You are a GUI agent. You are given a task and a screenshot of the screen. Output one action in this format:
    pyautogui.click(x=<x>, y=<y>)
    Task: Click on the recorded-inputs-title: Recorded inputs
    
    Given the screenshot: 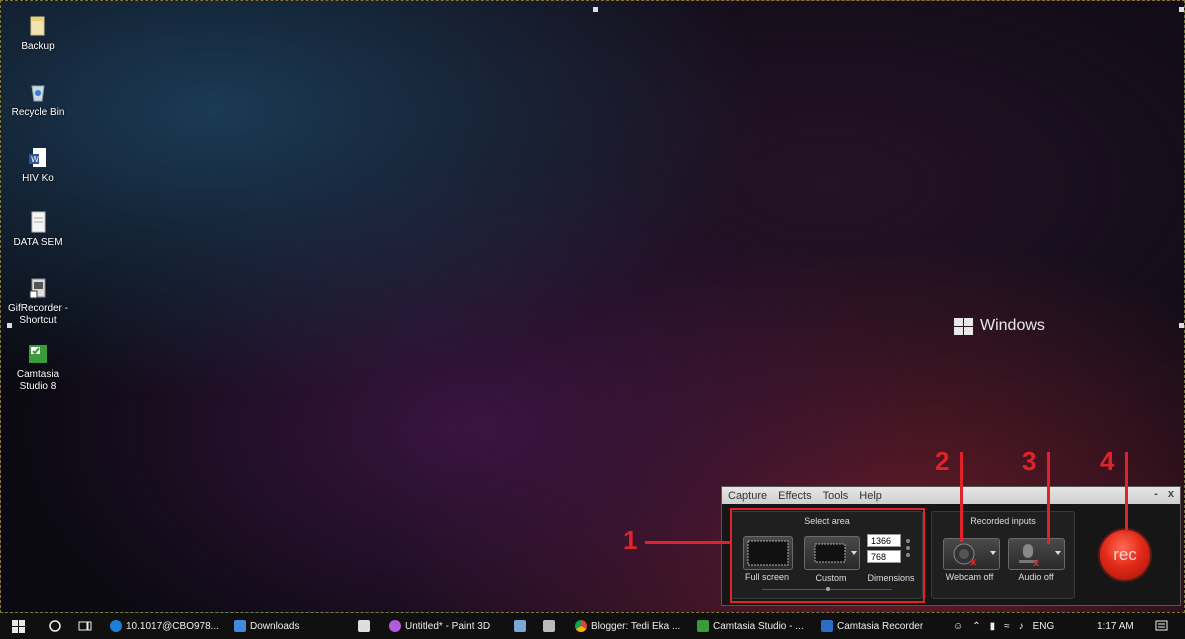 What is the action you would take?
    pyautogui.click(x=1003, y=521)
    